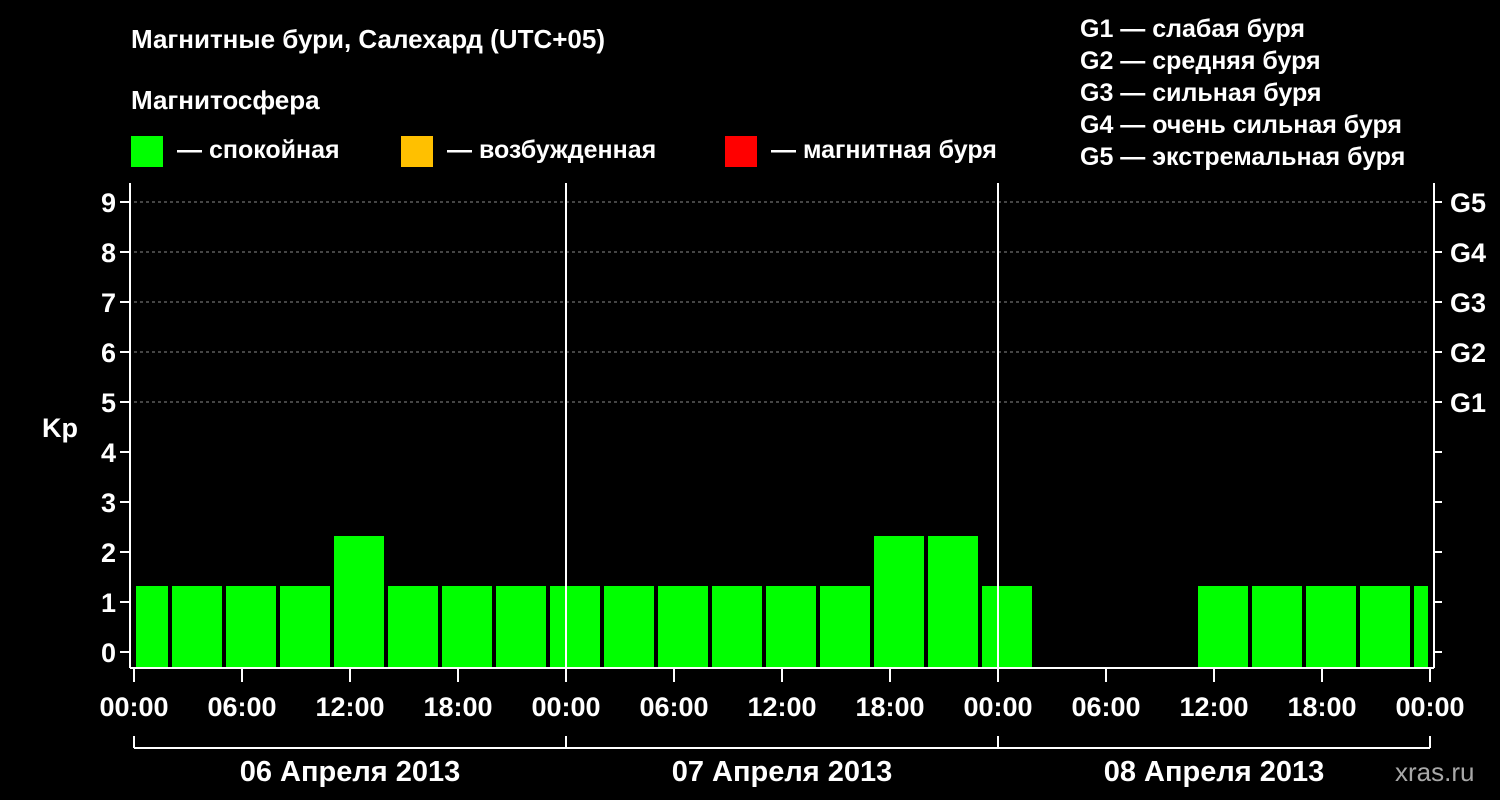  I want to click on g-scale-g2: G2 — средняя буря, so click(1200, 61).